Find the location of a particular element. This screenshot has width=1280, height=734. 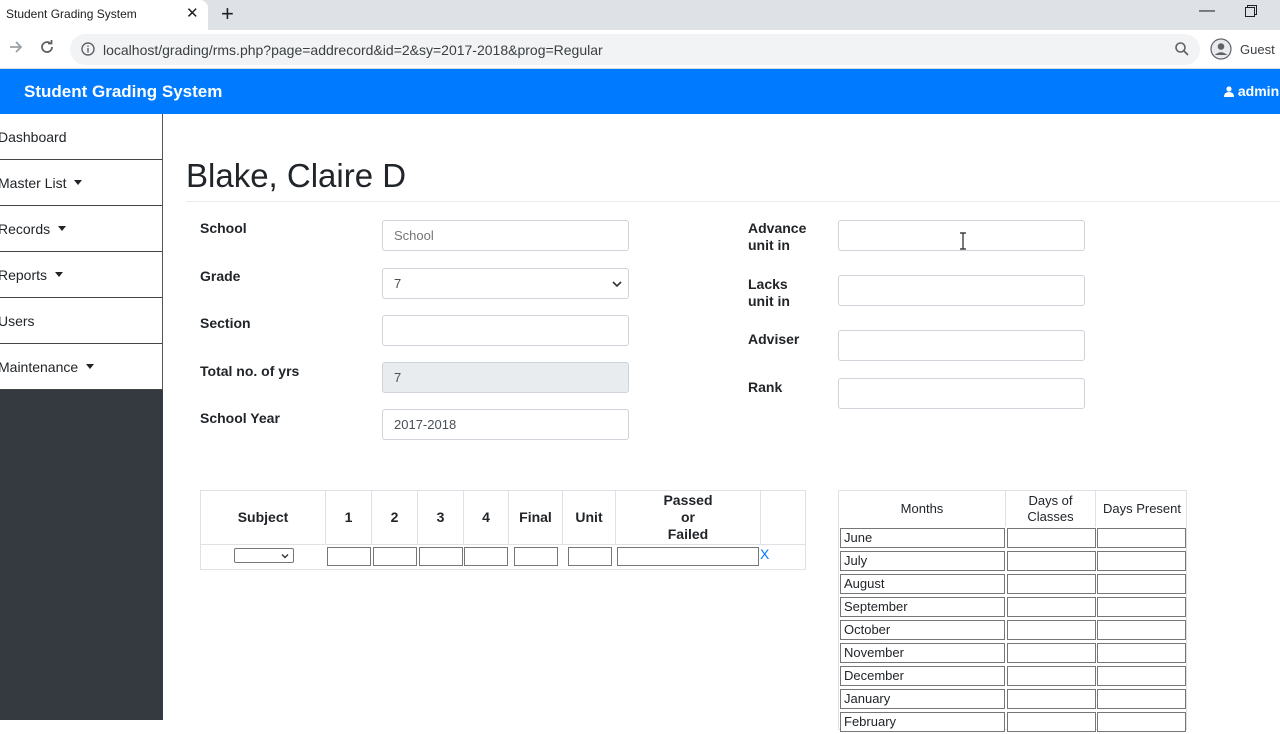

school-year-label: School Year is located at coordinates (240, 418).